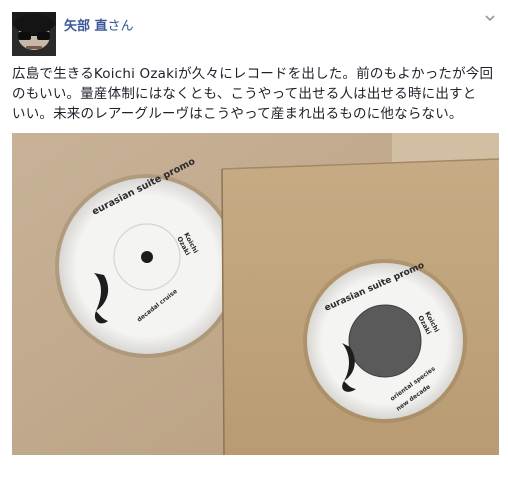 The height and width of the screenshot is (480, 508). Describe the element at coordinates (86, 26) in the screenshot. I see `author-name-link: 矢部 直` at that location.